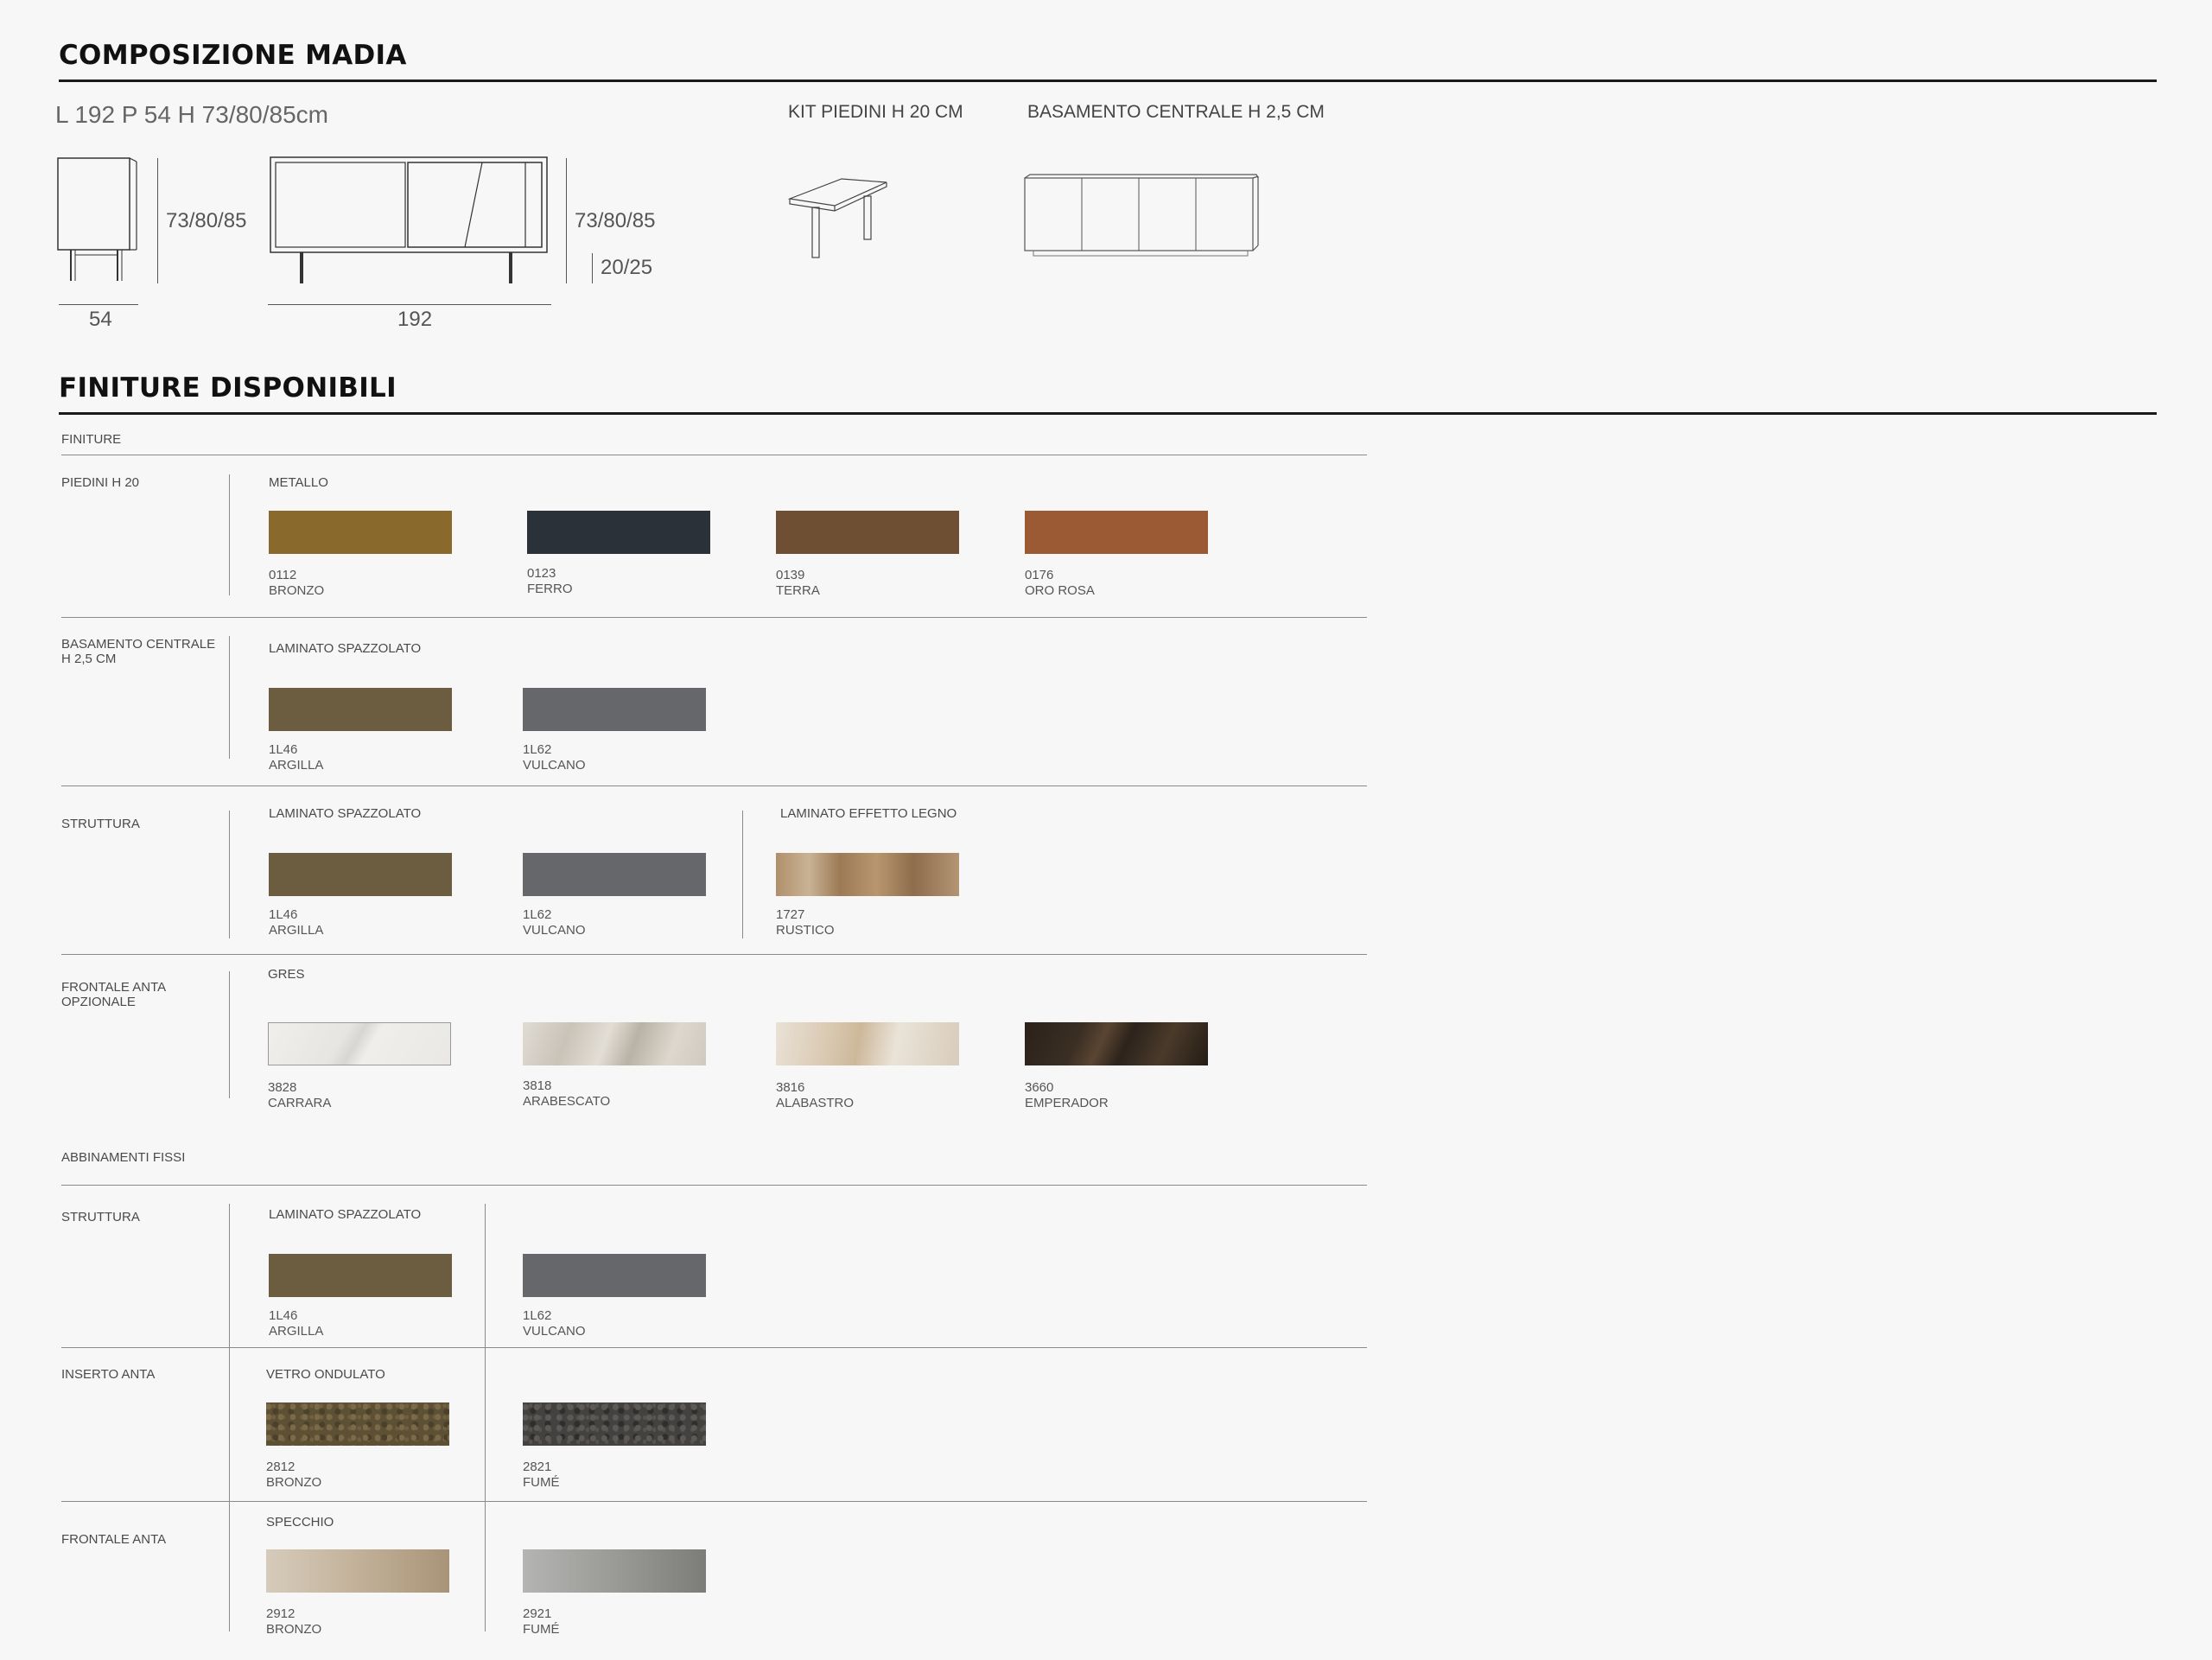 The height and width of the screenshot is (1660, 2212). Describe the element at coordinates (592, 268) in the screenshot. I see `feet-dimension-line` at that location.